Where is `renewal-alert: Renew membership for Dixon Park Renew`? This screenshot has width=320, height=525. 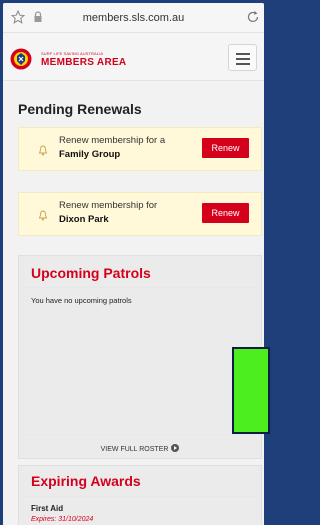
renewal-alert: Renew membership for Dixon Park Renew is located at coordinates (140, 214).